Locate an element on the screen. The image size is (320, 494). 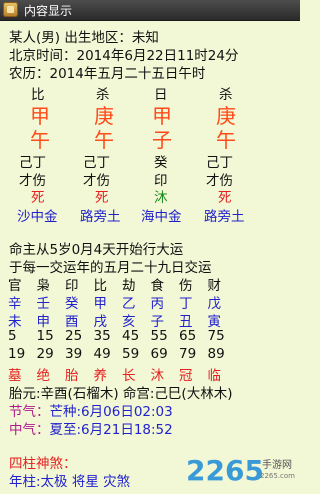
dayun-start: 65 is located at coordinates (188, 336).